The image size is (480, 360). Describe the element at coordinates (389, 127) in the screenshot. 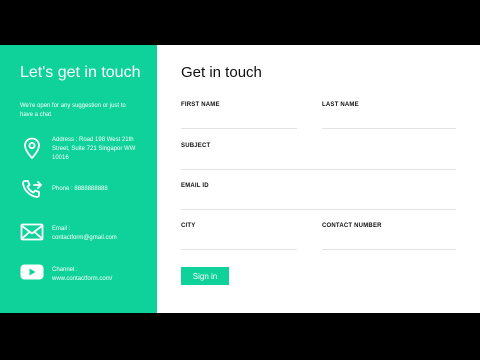

I see `last-name-input` at that location.